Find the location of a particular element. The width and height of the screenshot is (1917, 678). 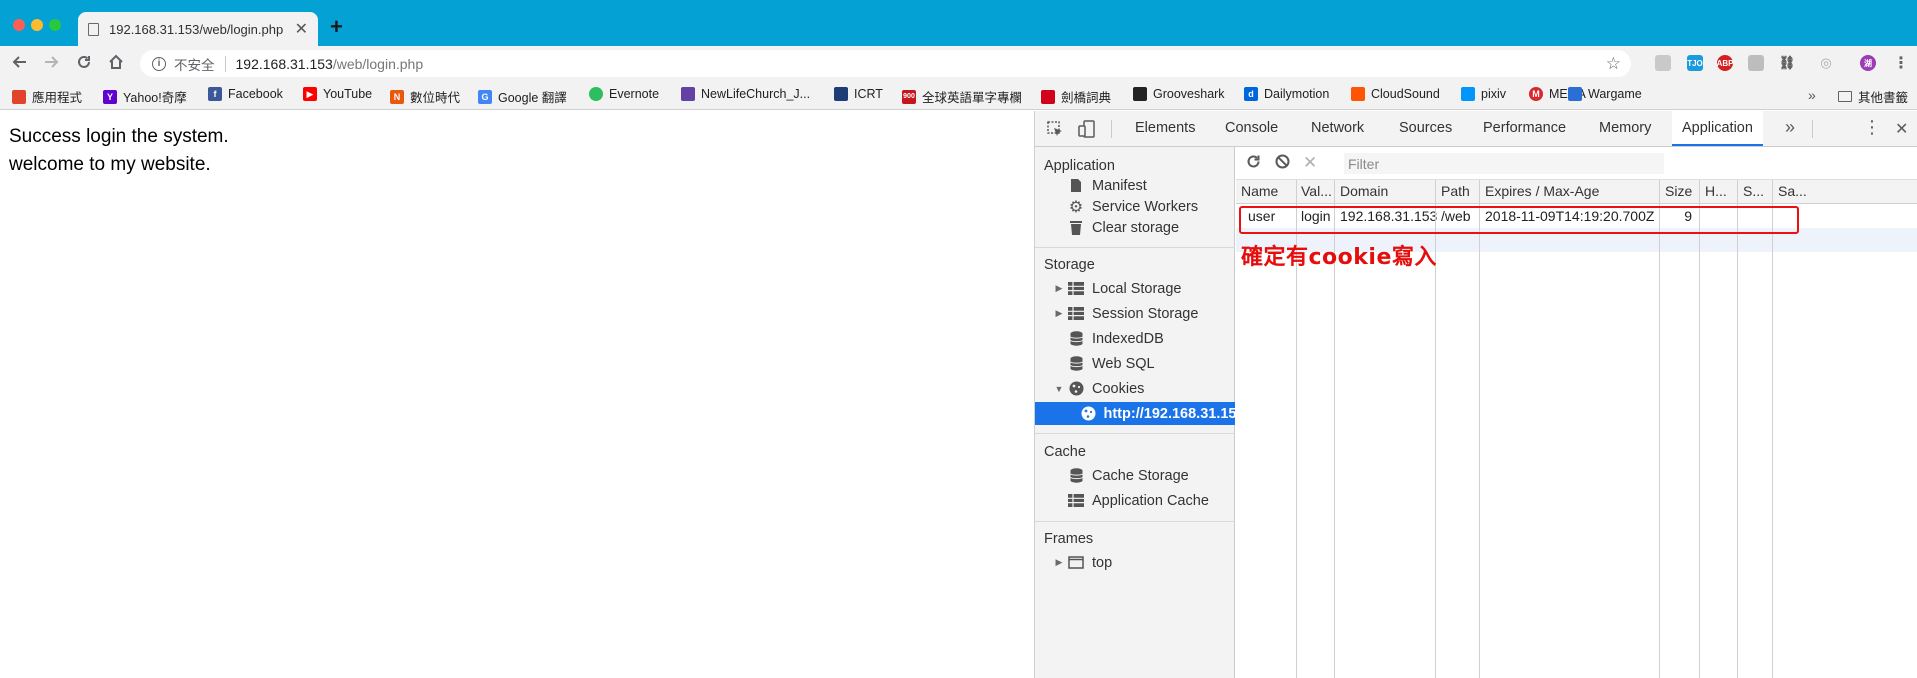

profile-avatar: 湖 is located at coordinates (1868, 63).